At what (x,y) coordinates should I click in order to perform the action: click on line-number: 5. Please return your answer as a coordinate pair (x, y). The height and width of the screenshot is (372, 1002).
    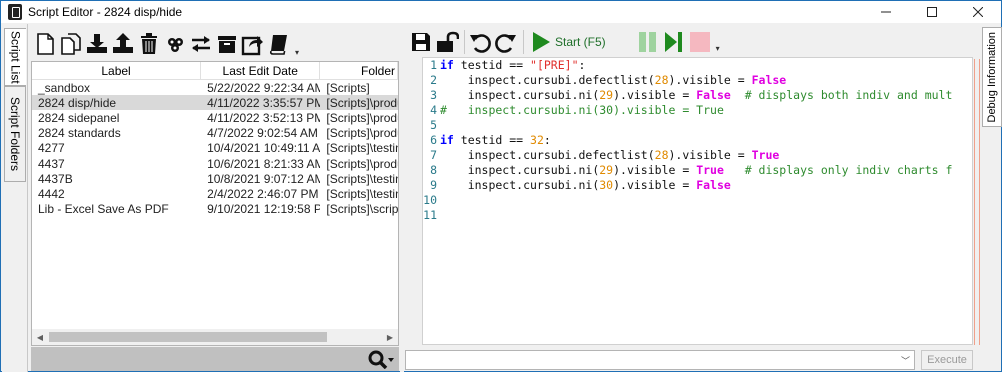
    Looking at the image, I should click on (433, 125).